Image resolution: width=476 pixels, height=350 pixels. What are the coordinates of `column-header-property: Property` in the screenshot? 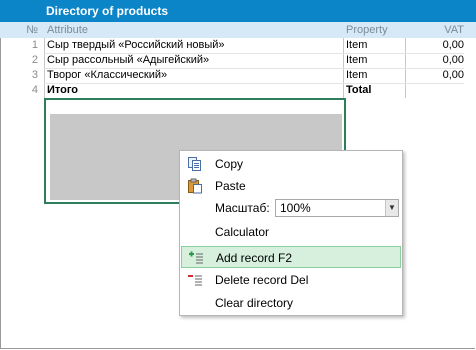 It's located at (367, 30).